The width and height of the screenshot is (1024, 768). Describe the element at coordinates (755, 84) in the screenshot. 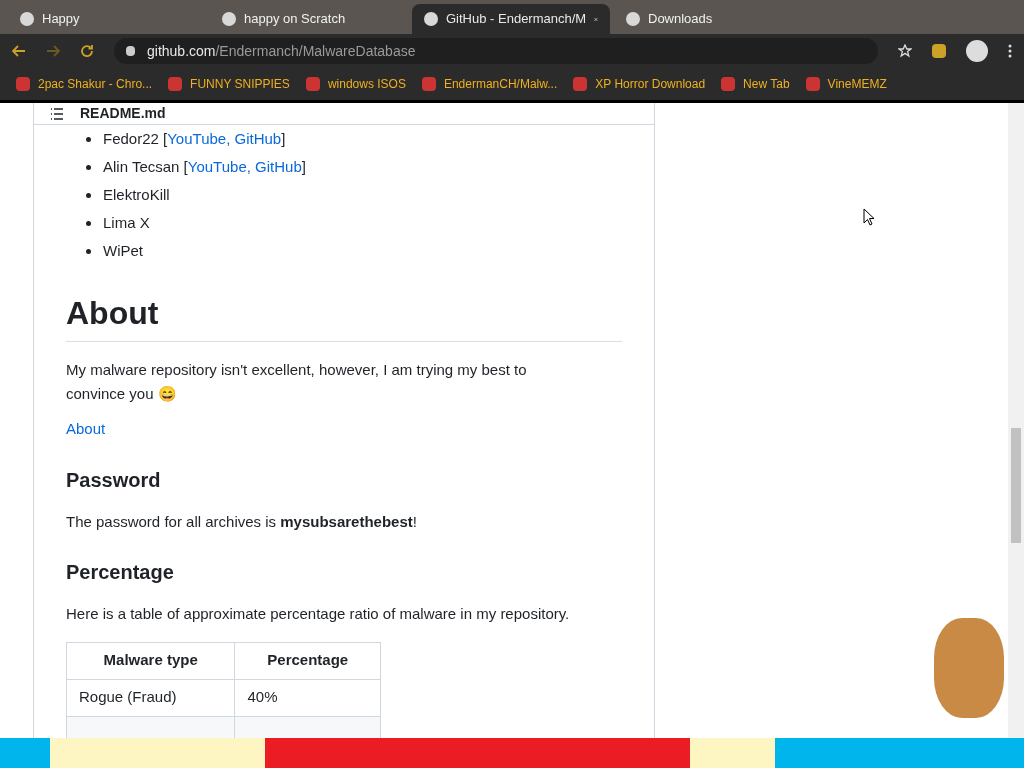

I see `bookmark: New Tab` at that location.